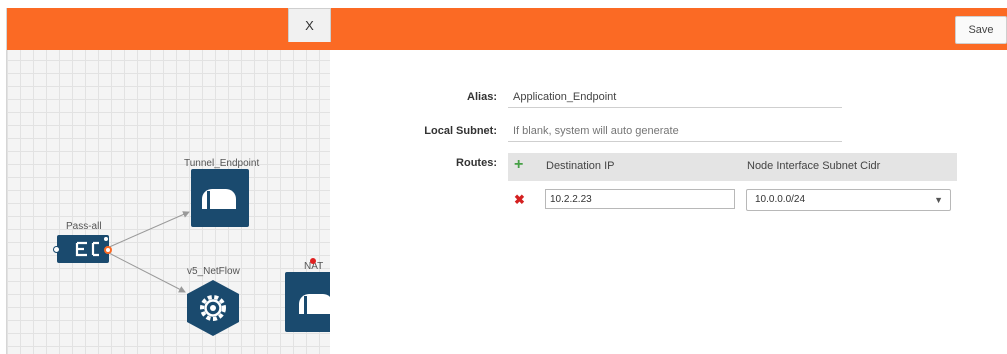 The image size is (1007, 354). Describe the element at coordinates (519, 200) in the screenshot. I see `remove-route-icon: ✖` at that location.